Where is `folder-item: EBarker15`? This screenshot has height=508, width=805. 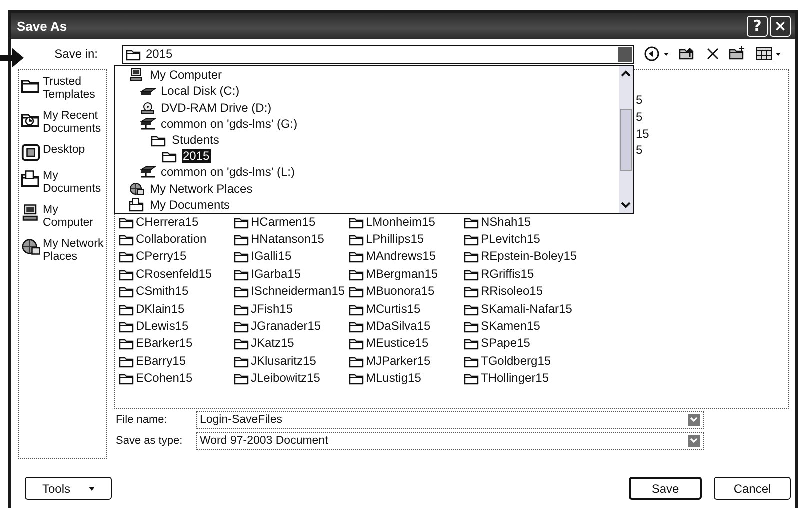 folder-item: EBarker15 is located at coordinates (176, 343).